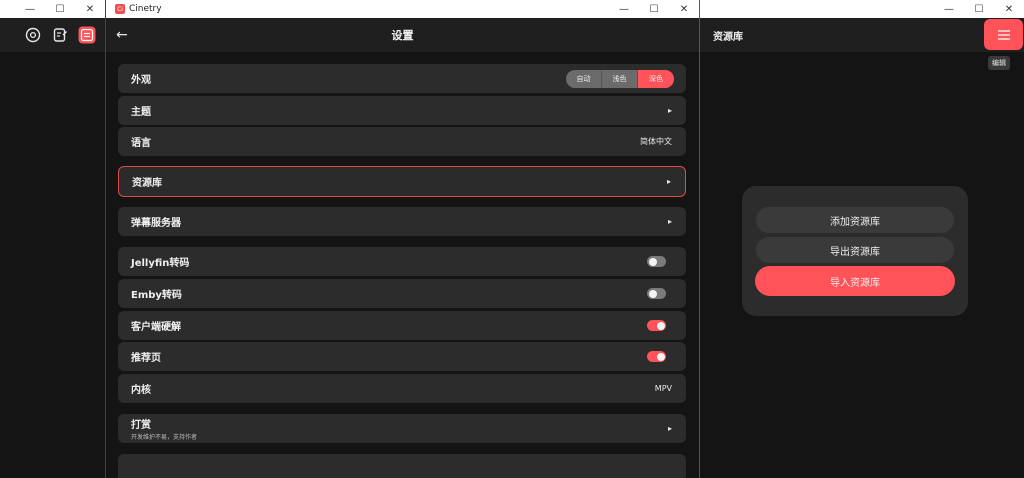 Image resolution: width=1024 pixels, height=478 pixels. I want to click on setting-donate-subtitle: 开发维护不易，支持作者, so click(164, 437).